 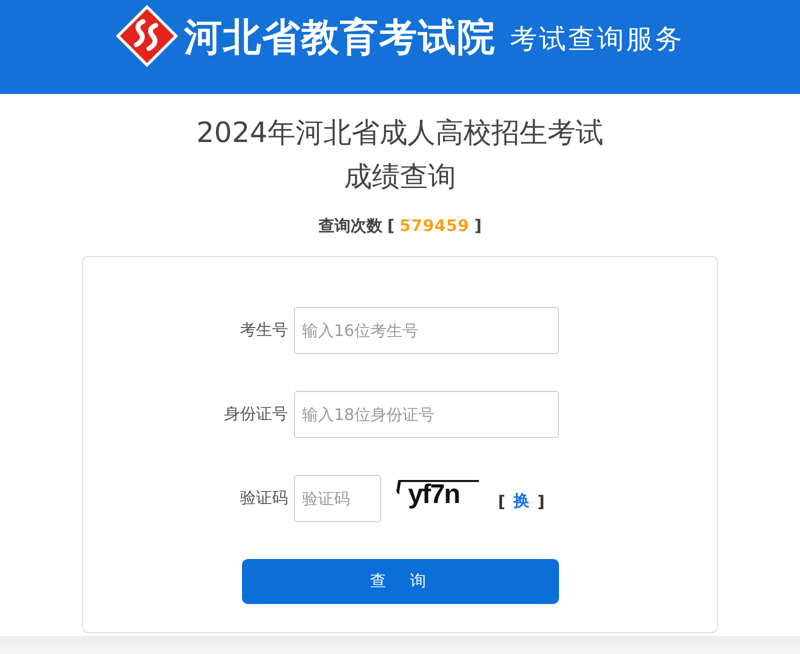 I want to click on captcha-image: yf7n, so click(x=439, y=495).